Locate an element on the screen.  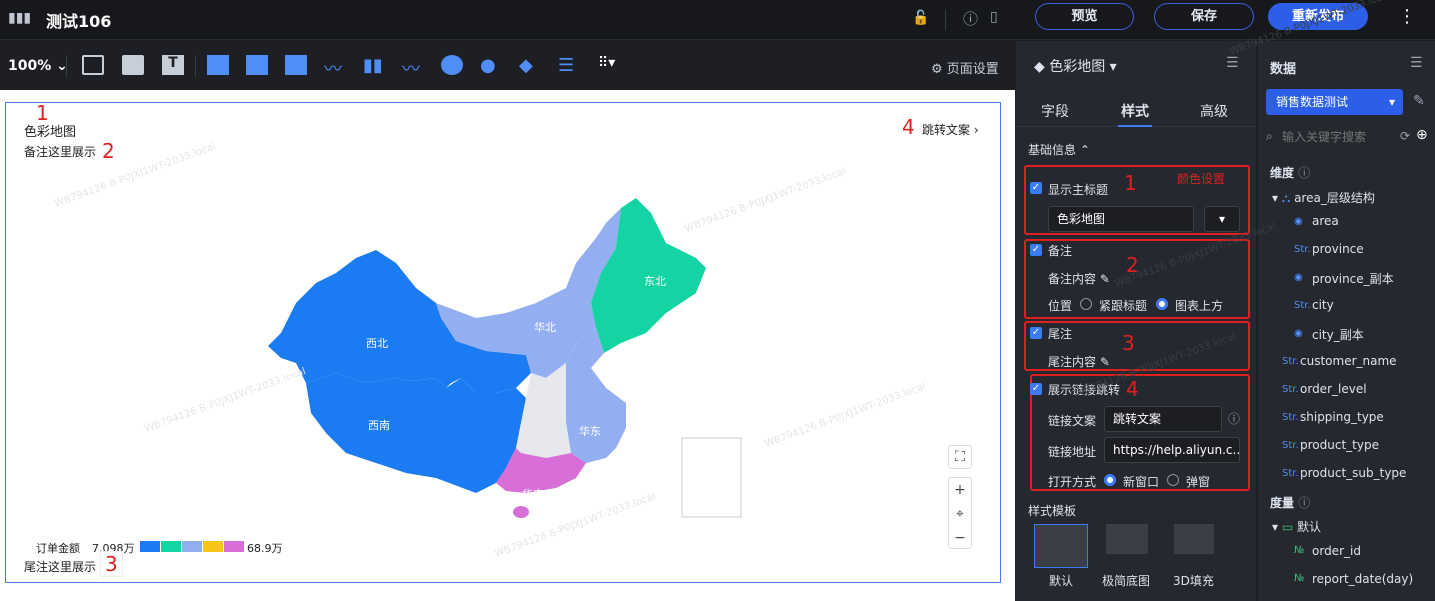
save-button: 保存 is located at coordinates (1204, 16).